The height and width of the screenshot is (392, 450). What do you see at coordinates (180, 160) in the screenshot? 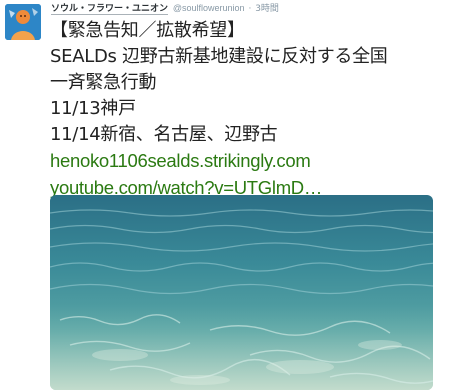
I see `tweet-link-henoko: henoko1106sealds.strikingly.com` at bounding box center [180, 160].